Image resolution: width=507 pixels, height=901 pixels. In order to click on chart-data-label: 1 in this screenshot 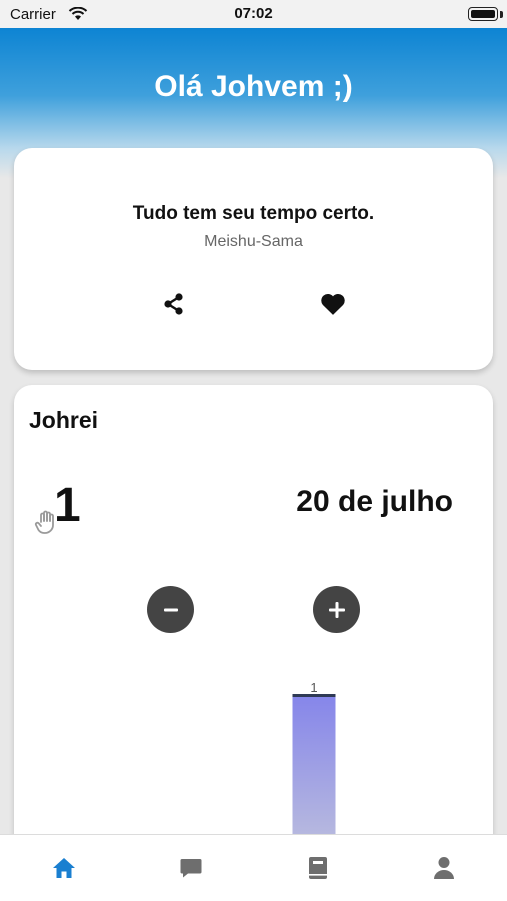, I will do `click(313, 687)`.